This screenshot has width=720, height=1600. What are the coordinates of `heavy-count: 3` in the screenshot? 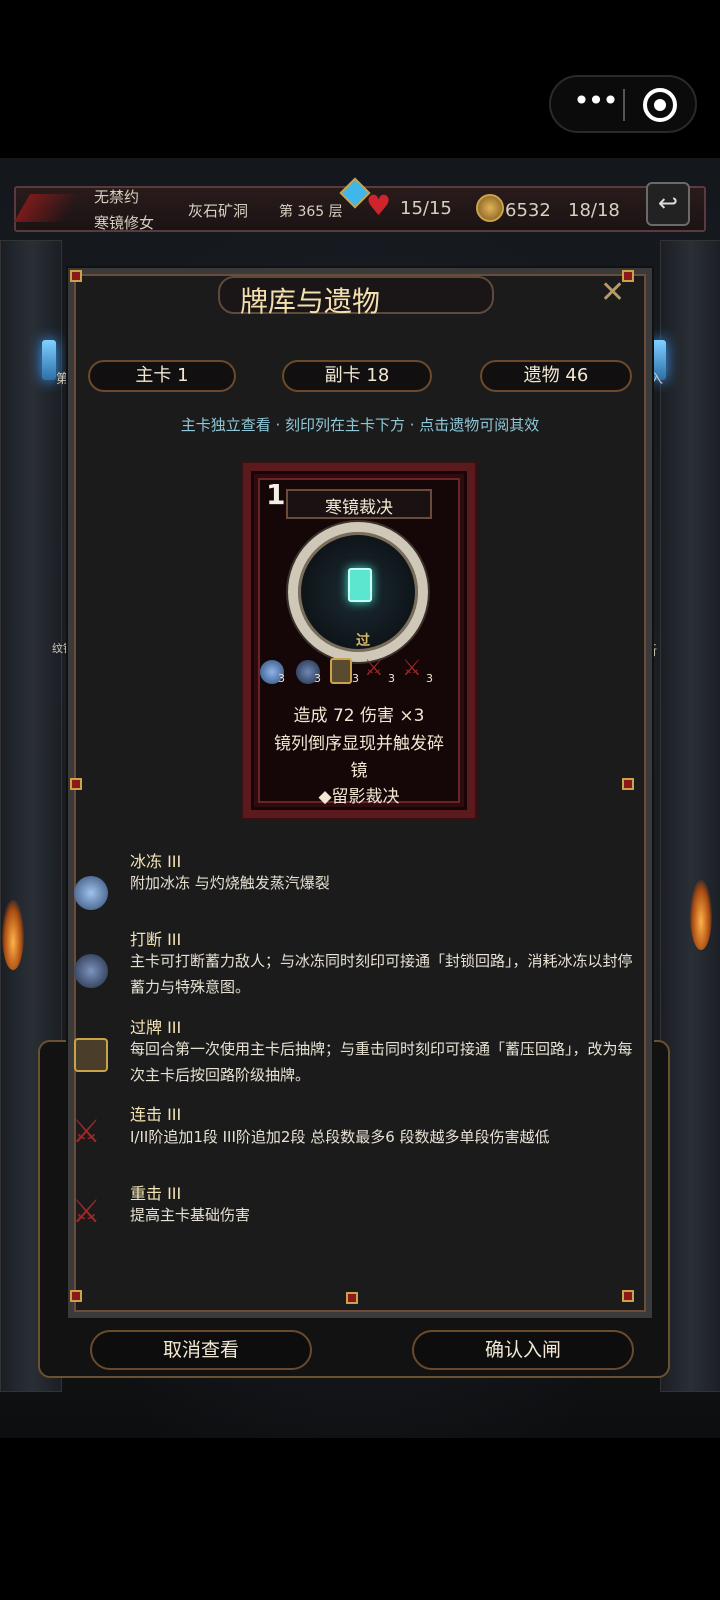 It's located at (429, 678).